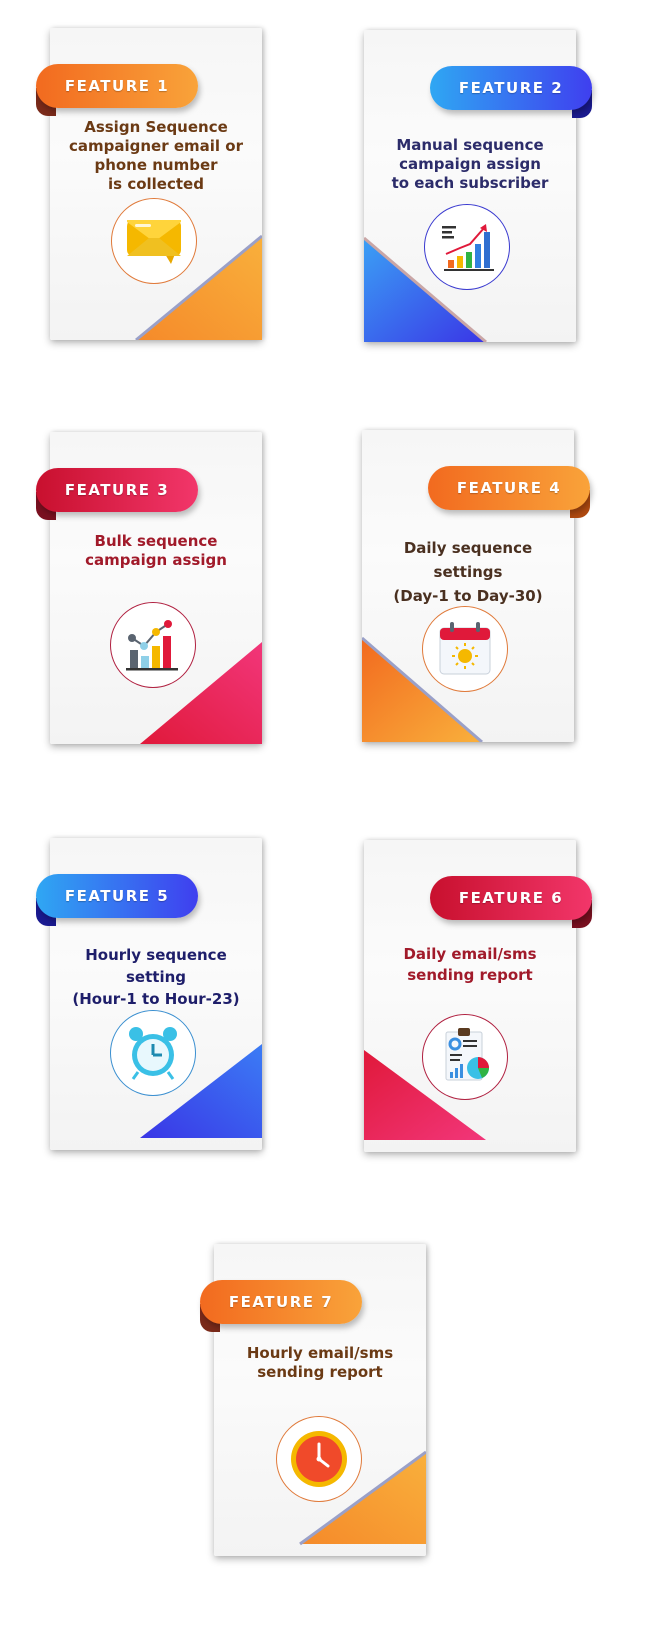 The image size is (650, 1638). I want to click on feature-ribbon: FEATURE 1, so click(117, 86).